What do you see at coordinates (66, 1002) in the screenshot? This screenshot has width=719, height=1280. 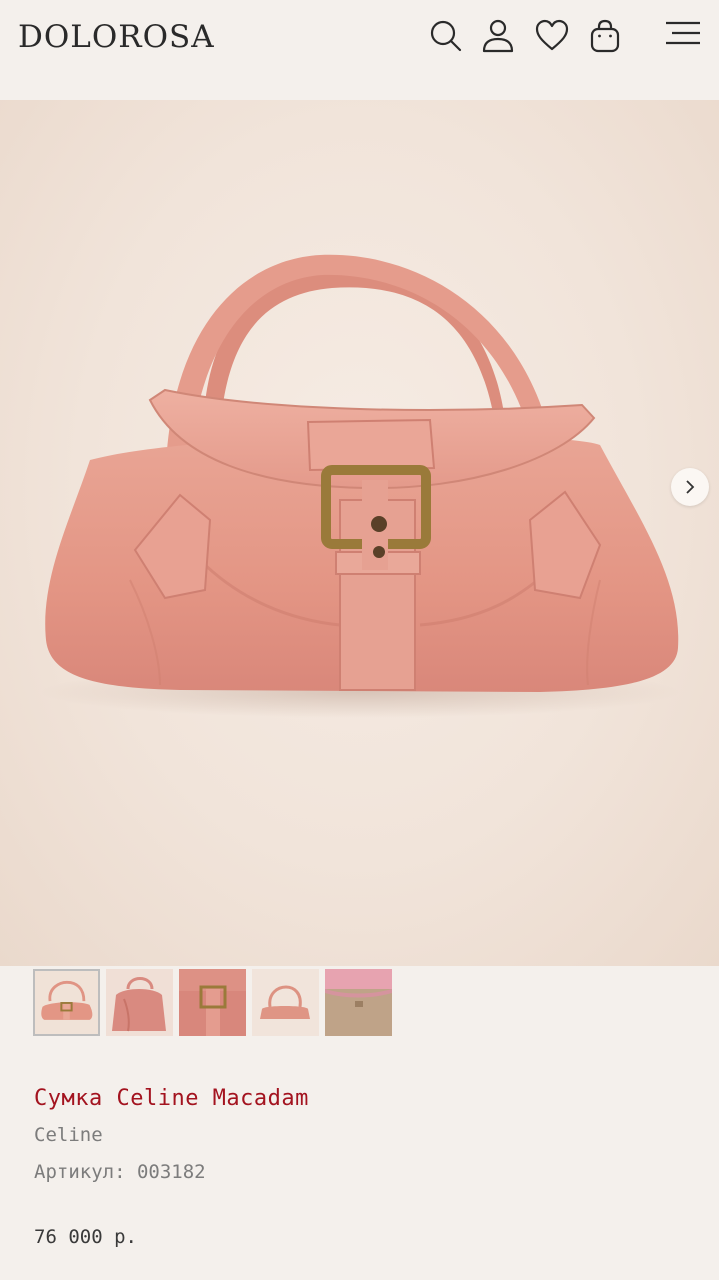 I see `thumbnail-front` at bounding box center [66, 1002].